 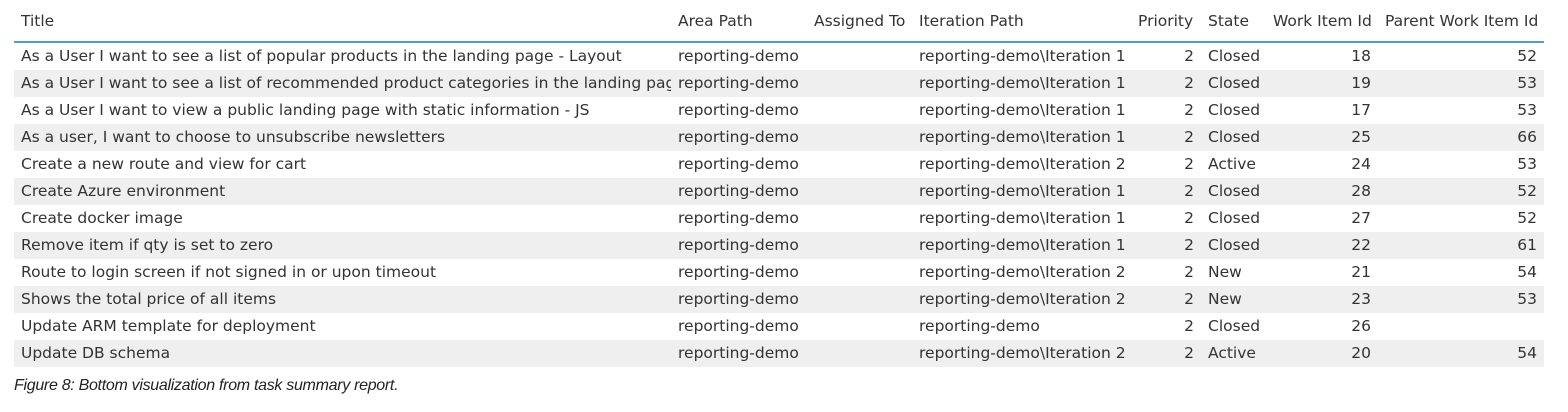 I want to click on cell-title: Shows the total price of all items, so click(x=342, y=299).